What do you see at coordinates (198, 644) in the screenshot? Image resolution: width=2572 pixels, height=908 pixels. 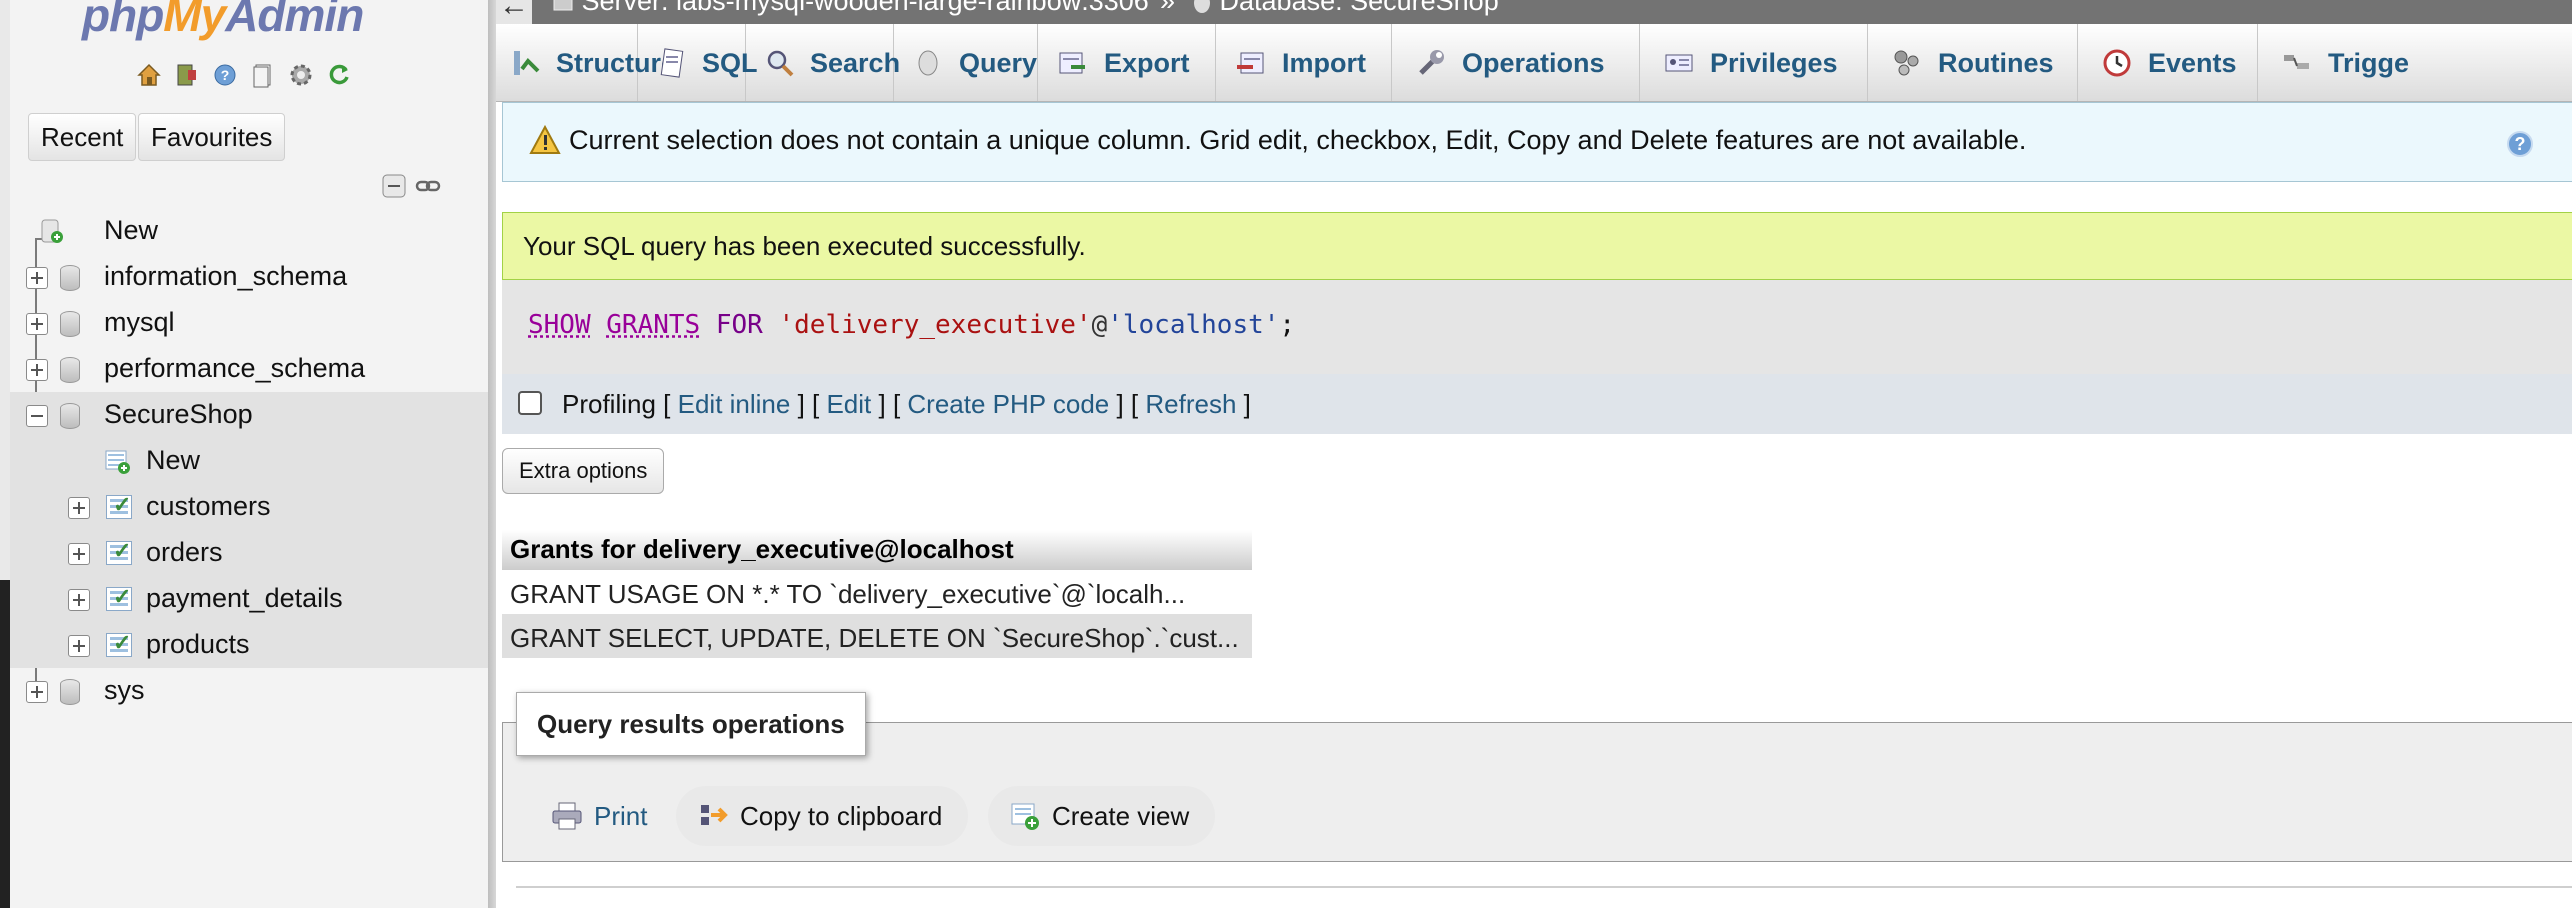 I see `tree-label: products` at bounding box center [198, 644].